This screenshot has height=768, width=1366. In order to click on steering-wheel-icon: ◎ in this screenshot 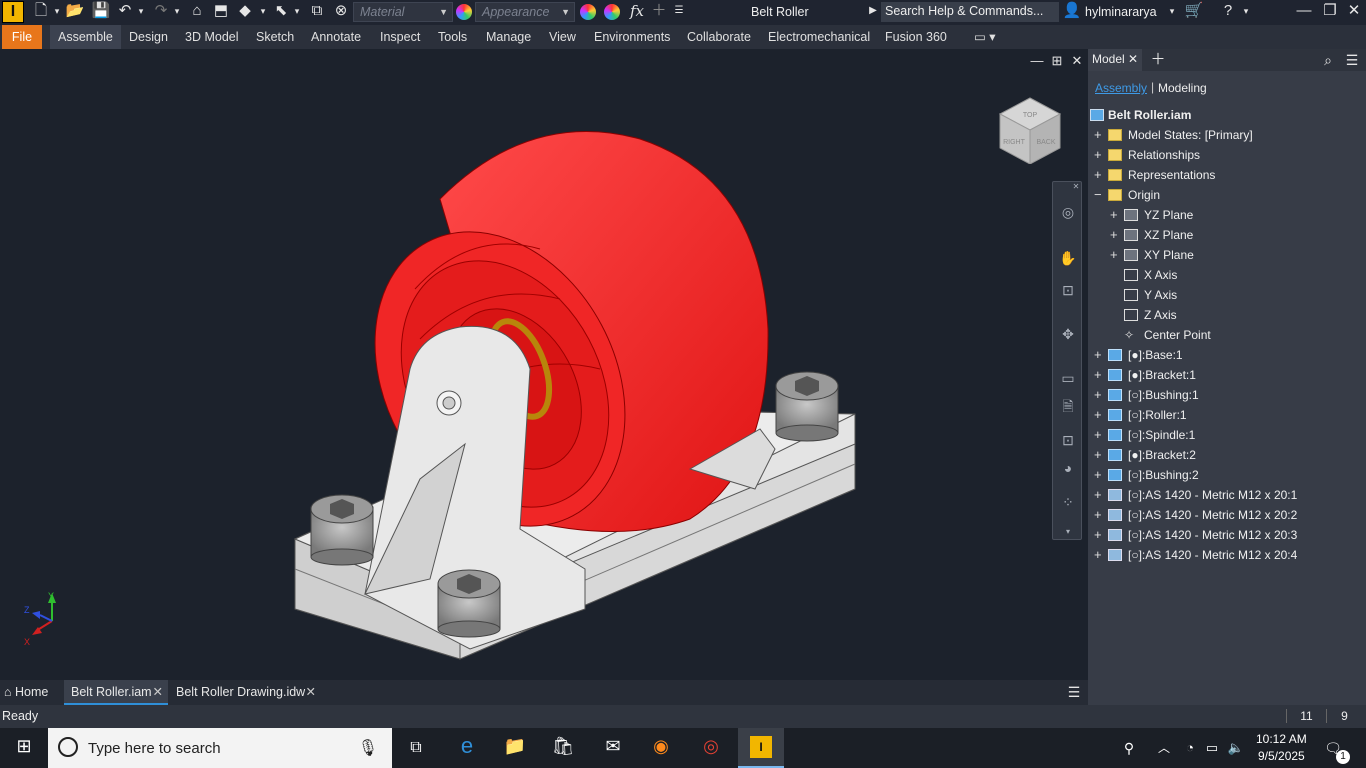, I will do `click(1068, 212)`.